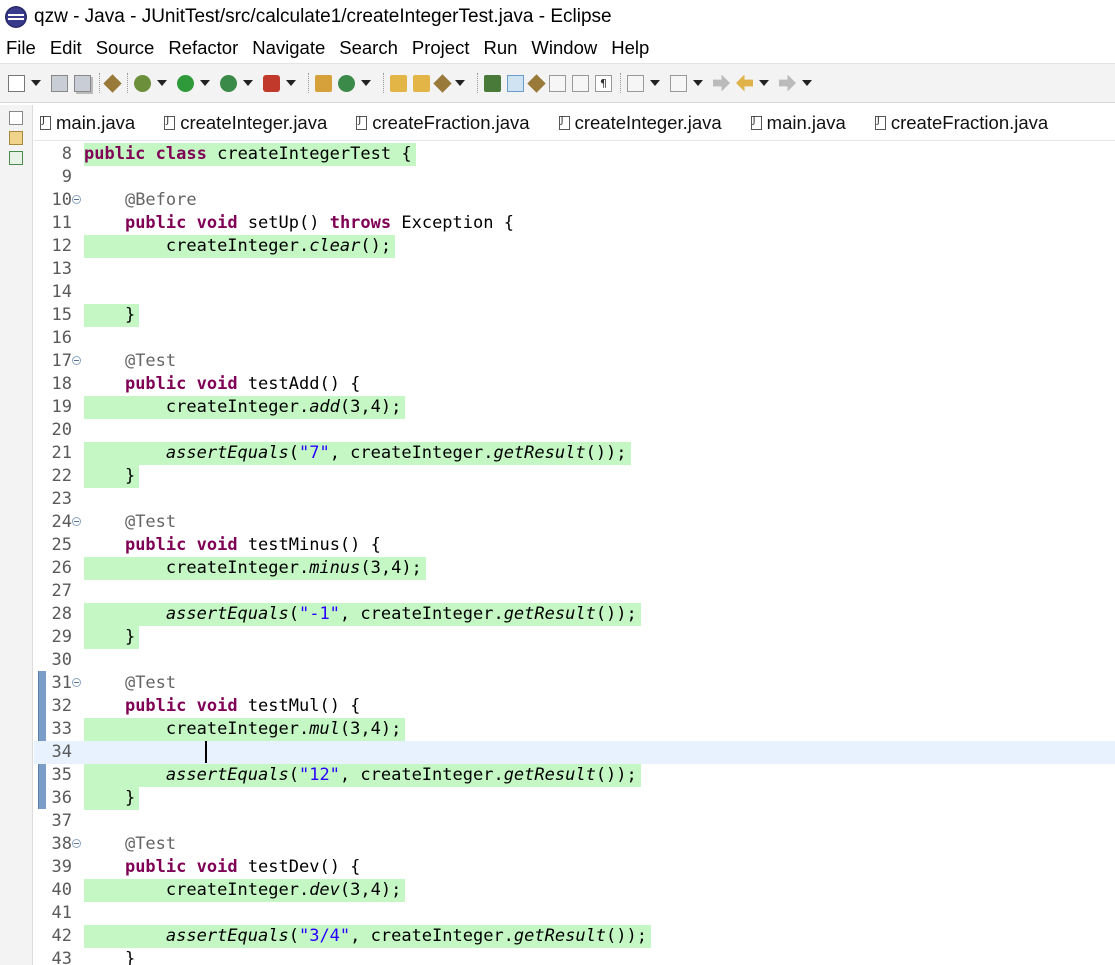 The image size is (1115, 965). I want to click on code-line: 12 createInteger.clear();, so click(574, 246).